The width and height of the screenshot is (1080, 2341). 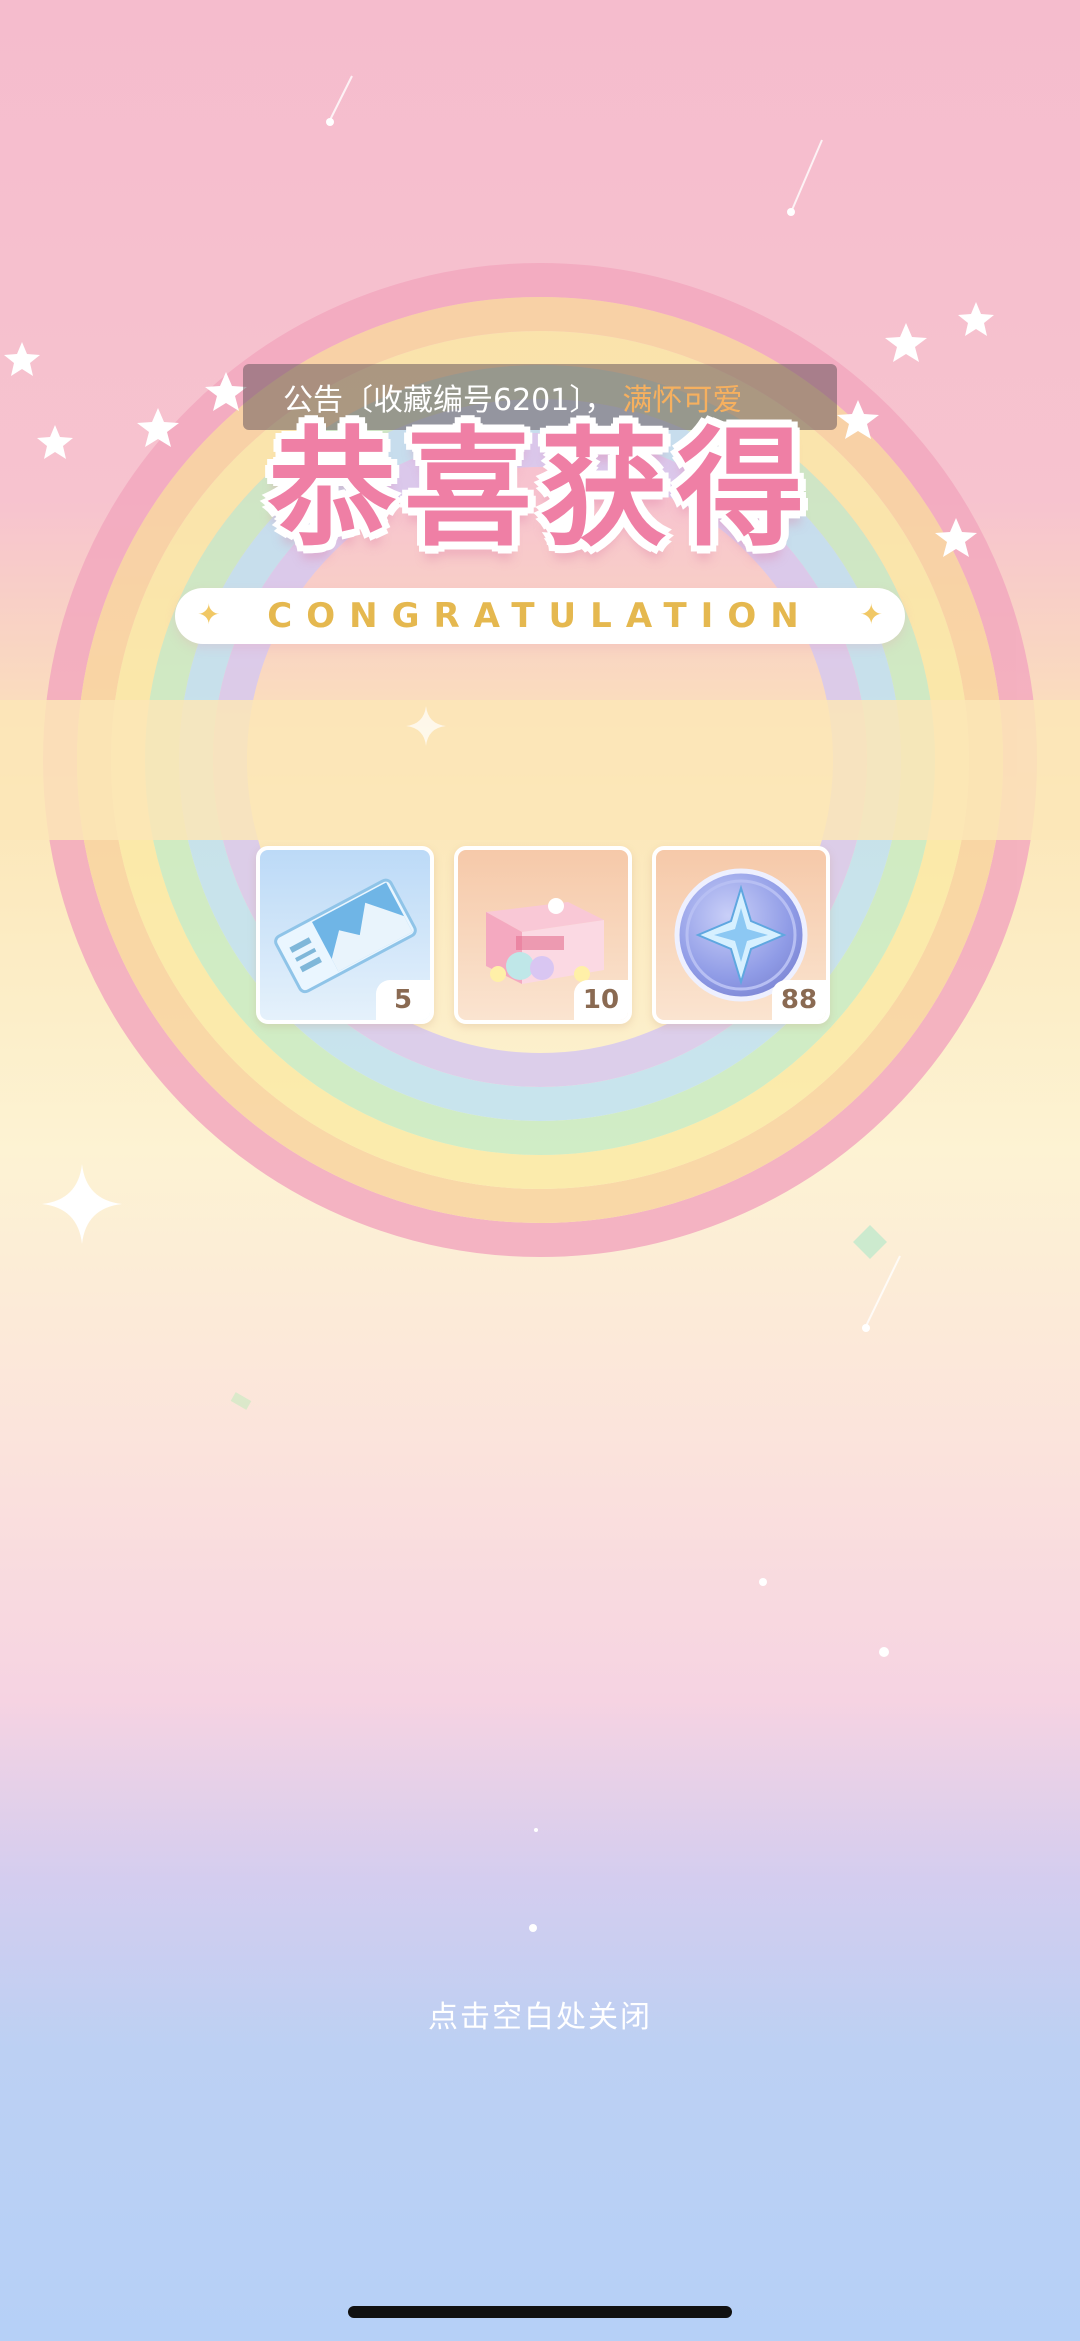 I want to click on reward-item-gift-box: 10, so click(x=543, y=935).